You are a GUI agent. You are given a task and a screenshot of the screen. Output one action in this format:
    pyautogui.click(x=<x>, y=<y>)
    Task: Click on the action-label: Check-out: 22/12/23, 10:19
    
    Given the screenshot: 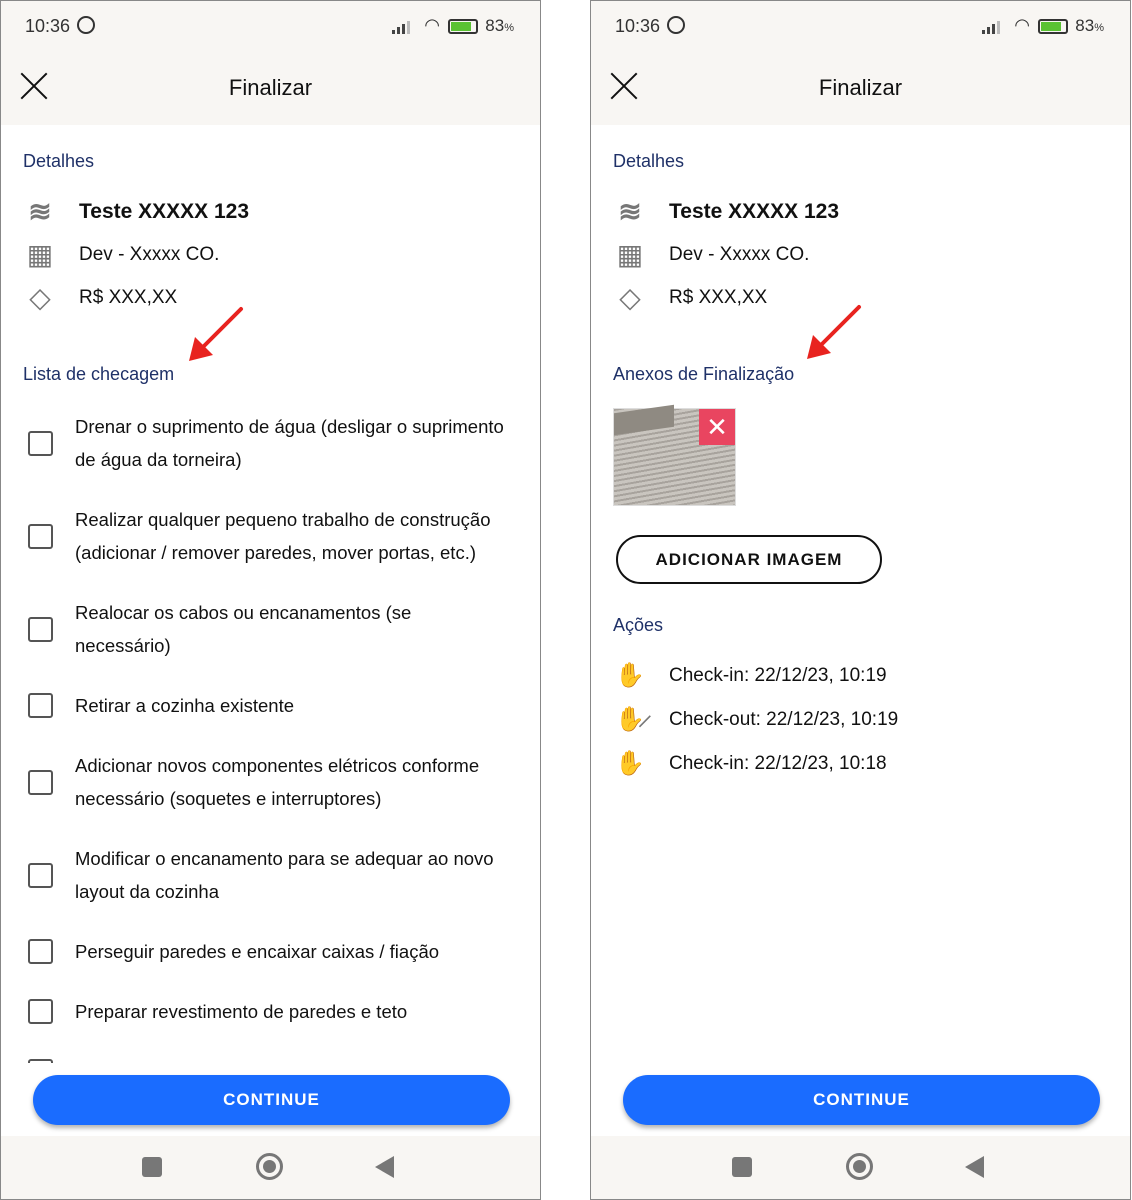 What is the action you would take?
    pyautogui.click(x=784, y=719)
    